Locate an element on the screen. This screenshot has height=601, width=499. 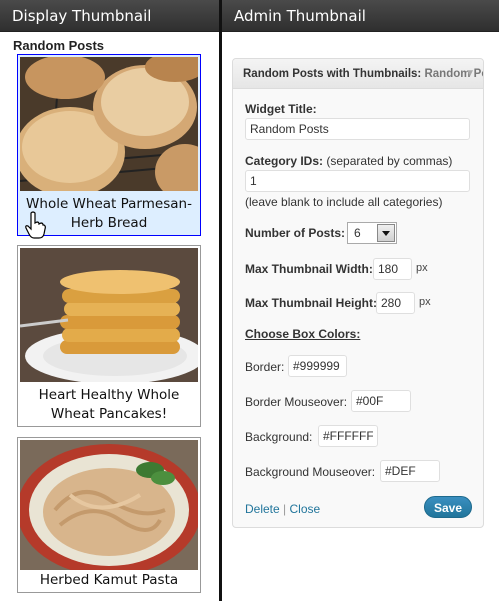
background-mouseover-label: Background Mouseover: is located at coordinates (310, 472).